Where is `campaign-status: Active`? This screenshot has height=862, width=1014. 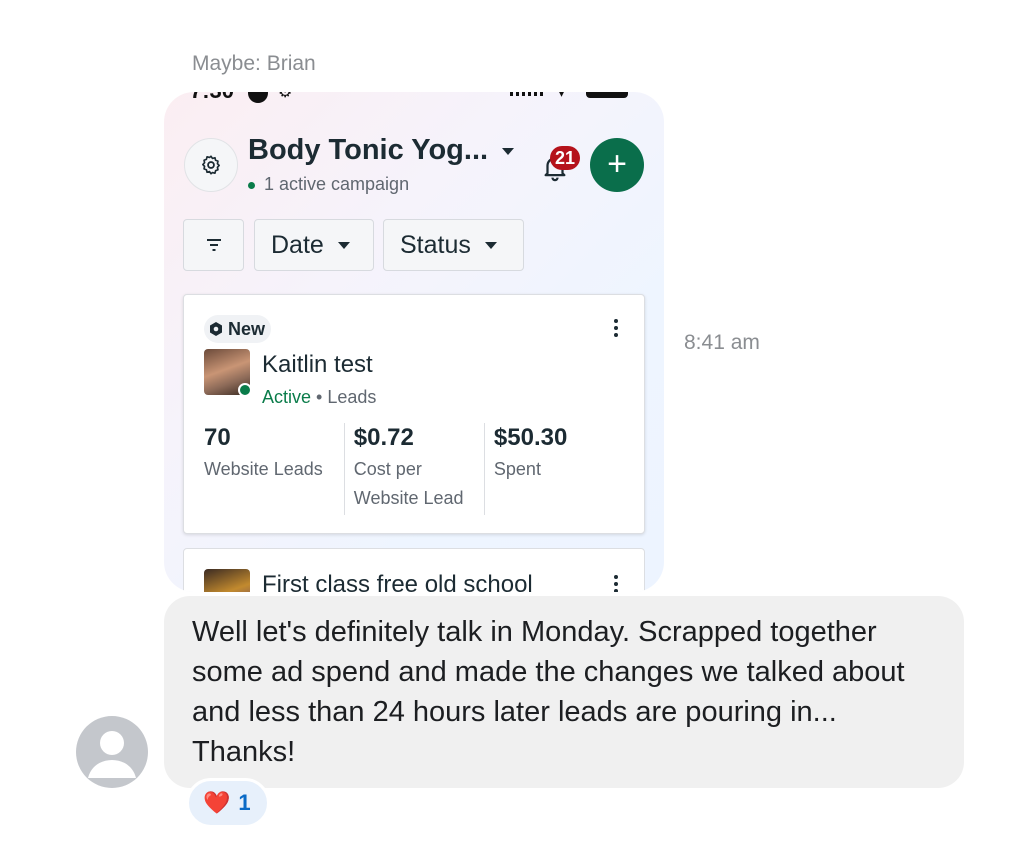
campaign-status: Active is located at coordinates (287, 397).